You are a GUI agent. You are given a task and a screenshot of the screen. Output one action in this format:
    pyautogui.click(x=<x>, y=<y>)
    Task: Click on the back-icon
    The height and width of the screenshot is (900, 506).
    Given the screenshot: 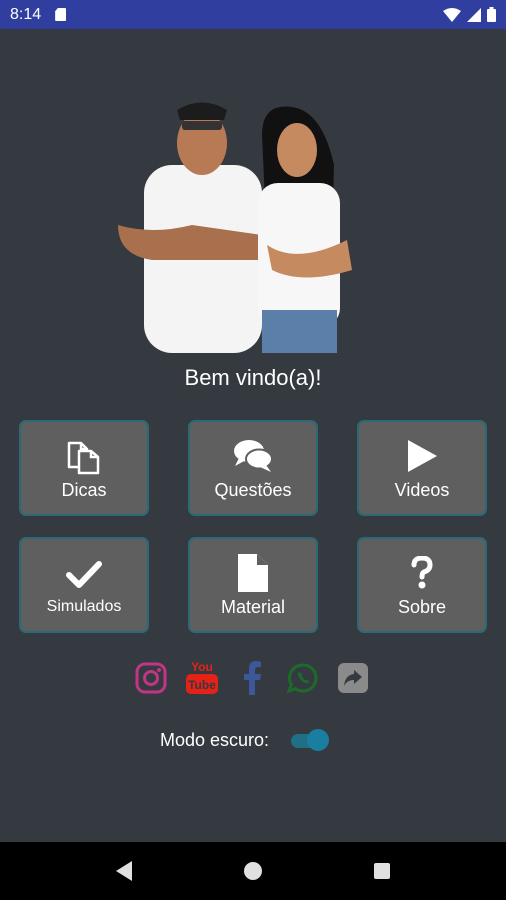 What is the action you would take?
    pyautogui.click(x=124, y=871)
    